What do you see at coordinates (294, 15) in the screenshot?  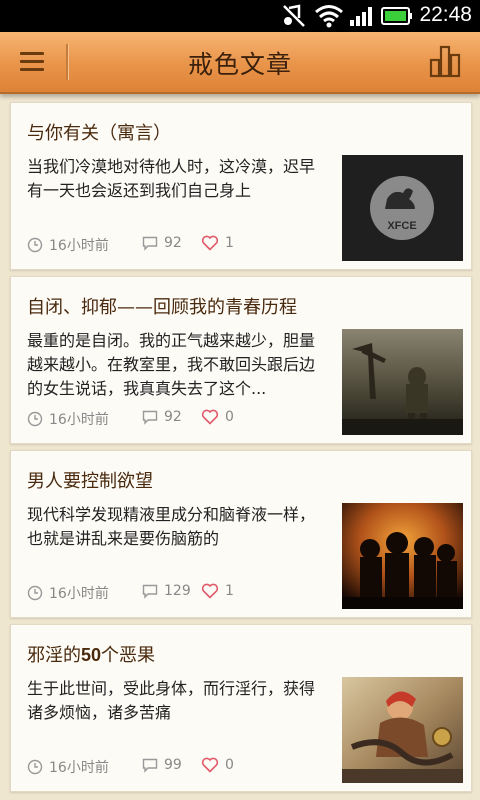 I see `music-muted-icon` at bounding box center [294, 15].